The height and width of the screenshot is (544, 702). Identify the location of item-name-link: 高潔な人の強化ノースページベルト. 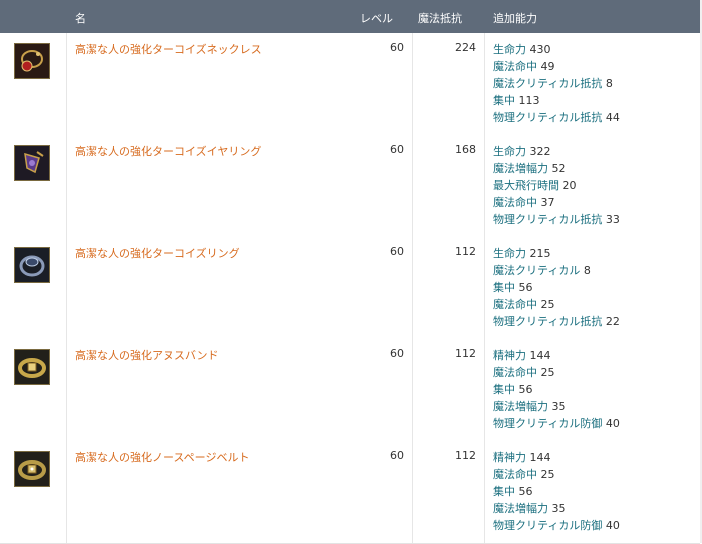
(162, 457).